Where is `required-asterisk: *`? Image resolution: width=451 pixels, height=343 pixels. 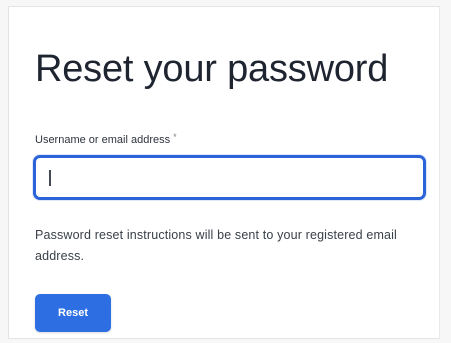
required-asterisk: * is located at coordinates (175, 137).